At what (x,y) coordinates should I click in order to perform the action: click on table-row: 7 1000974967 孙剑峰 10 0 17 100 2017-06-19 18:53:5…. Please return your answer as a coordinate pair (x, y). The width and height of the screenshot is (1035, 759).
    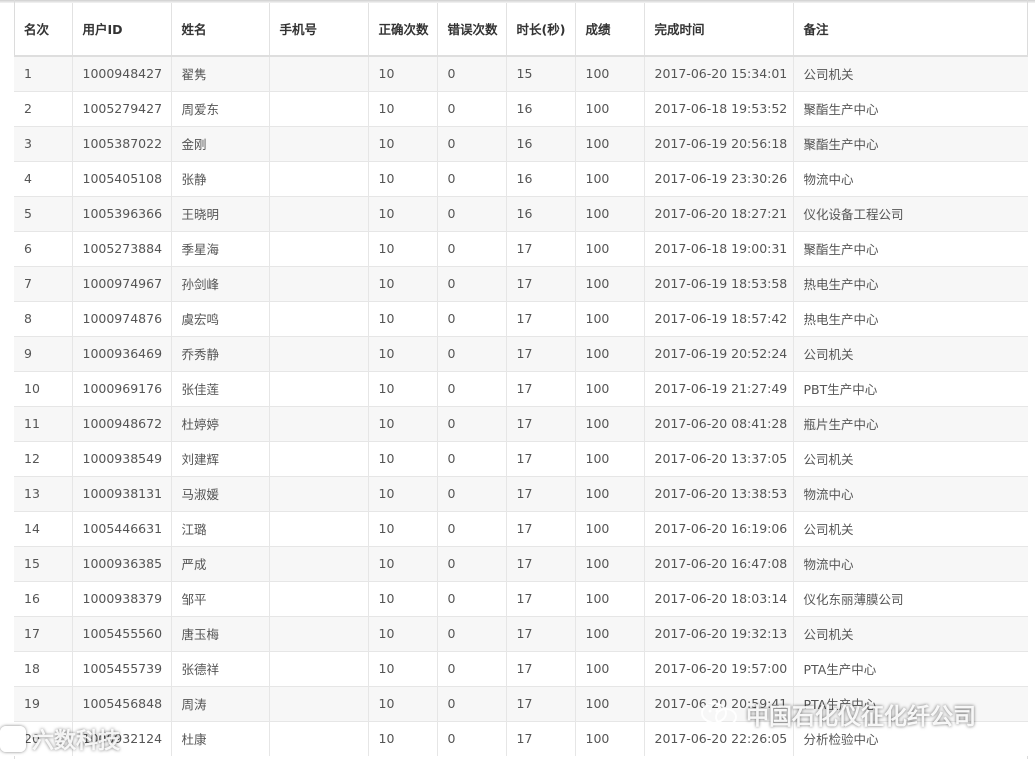
    Looking at the image, I should click on (521, 283).